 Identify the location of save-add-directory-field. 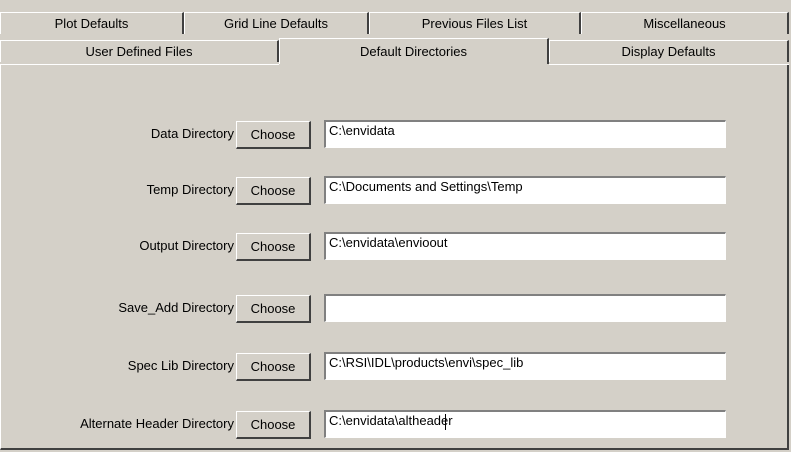
(525, 308).